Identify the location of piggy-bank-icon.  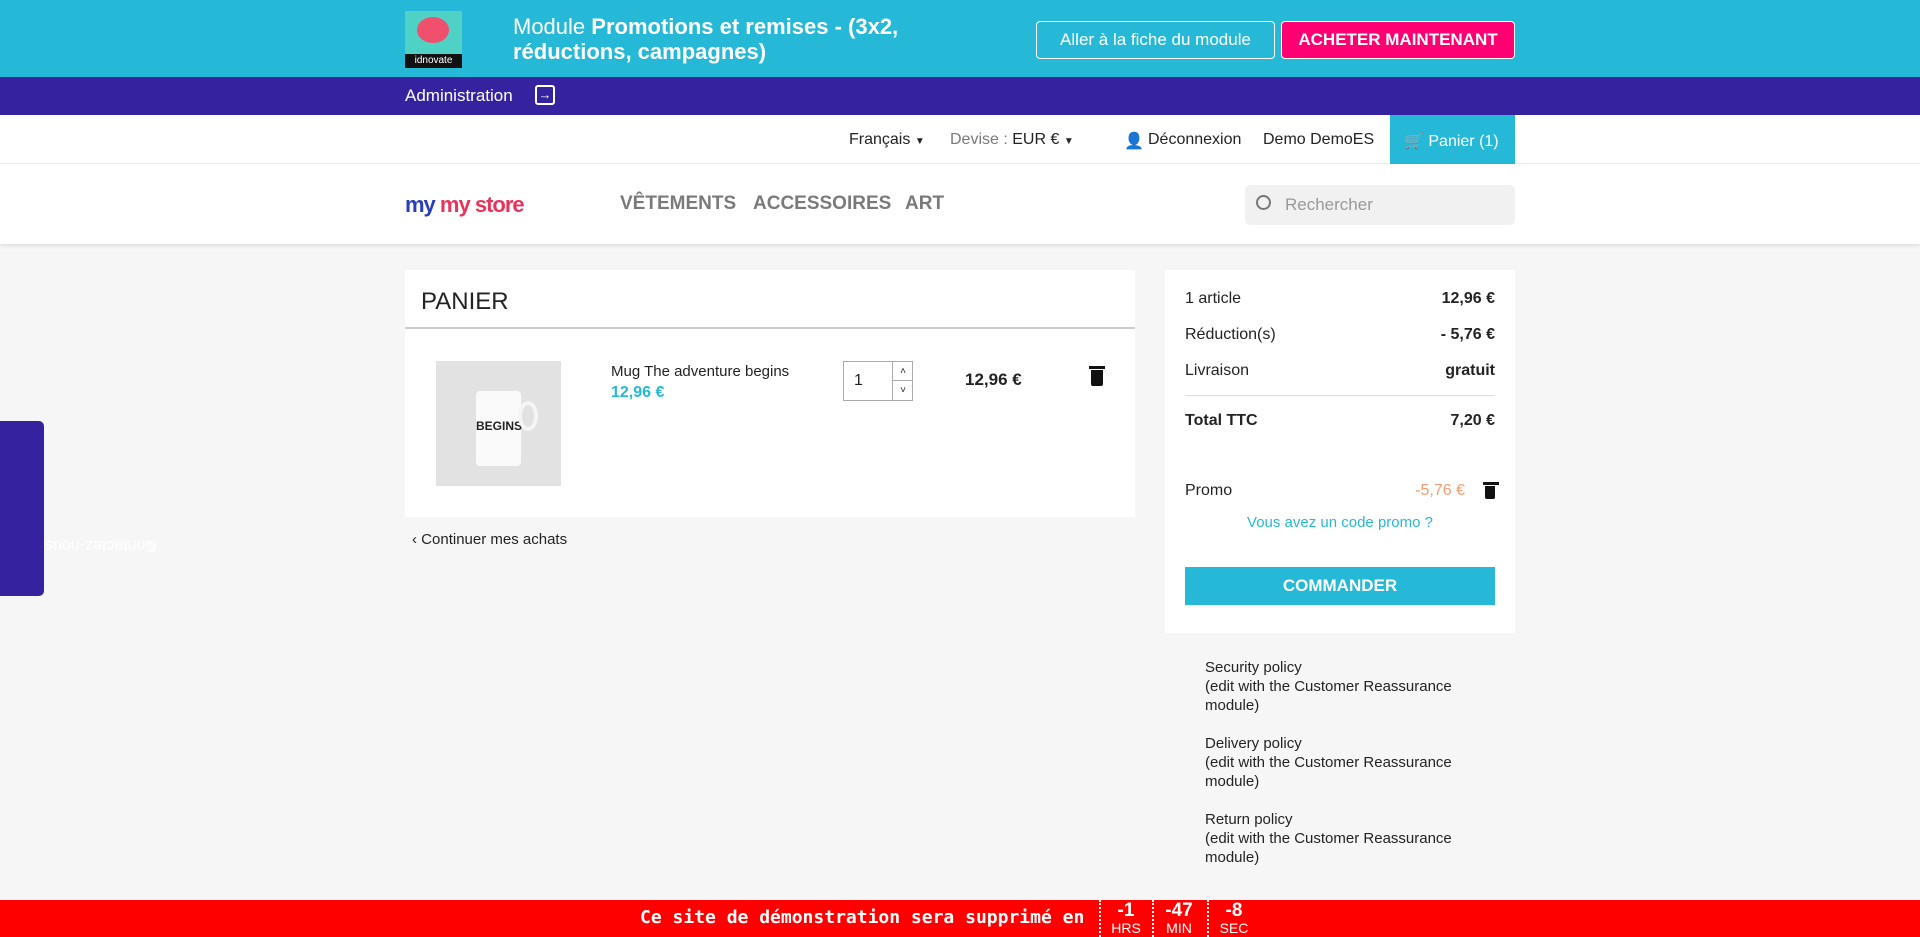
(433, 30).